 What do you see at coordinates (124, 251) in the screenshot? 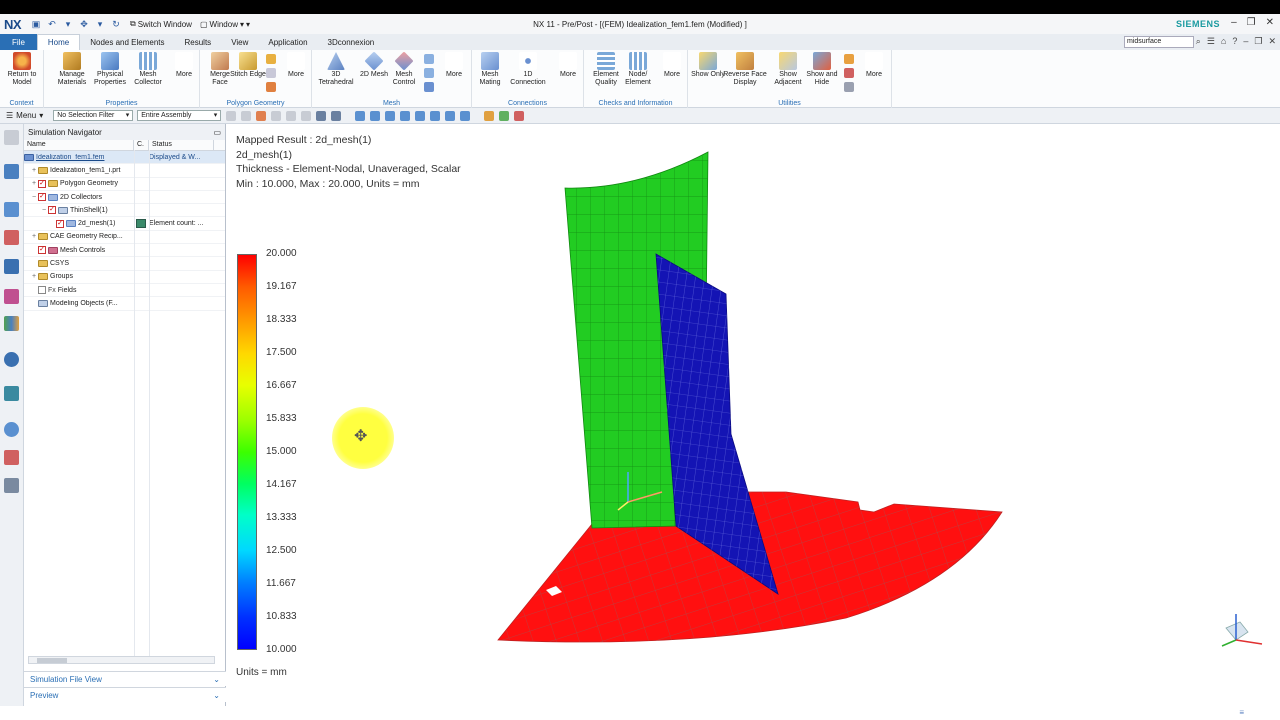
I see `tree-node-mesh-controls: ✓ Mesh Controls` at bounding box center [124, 251].